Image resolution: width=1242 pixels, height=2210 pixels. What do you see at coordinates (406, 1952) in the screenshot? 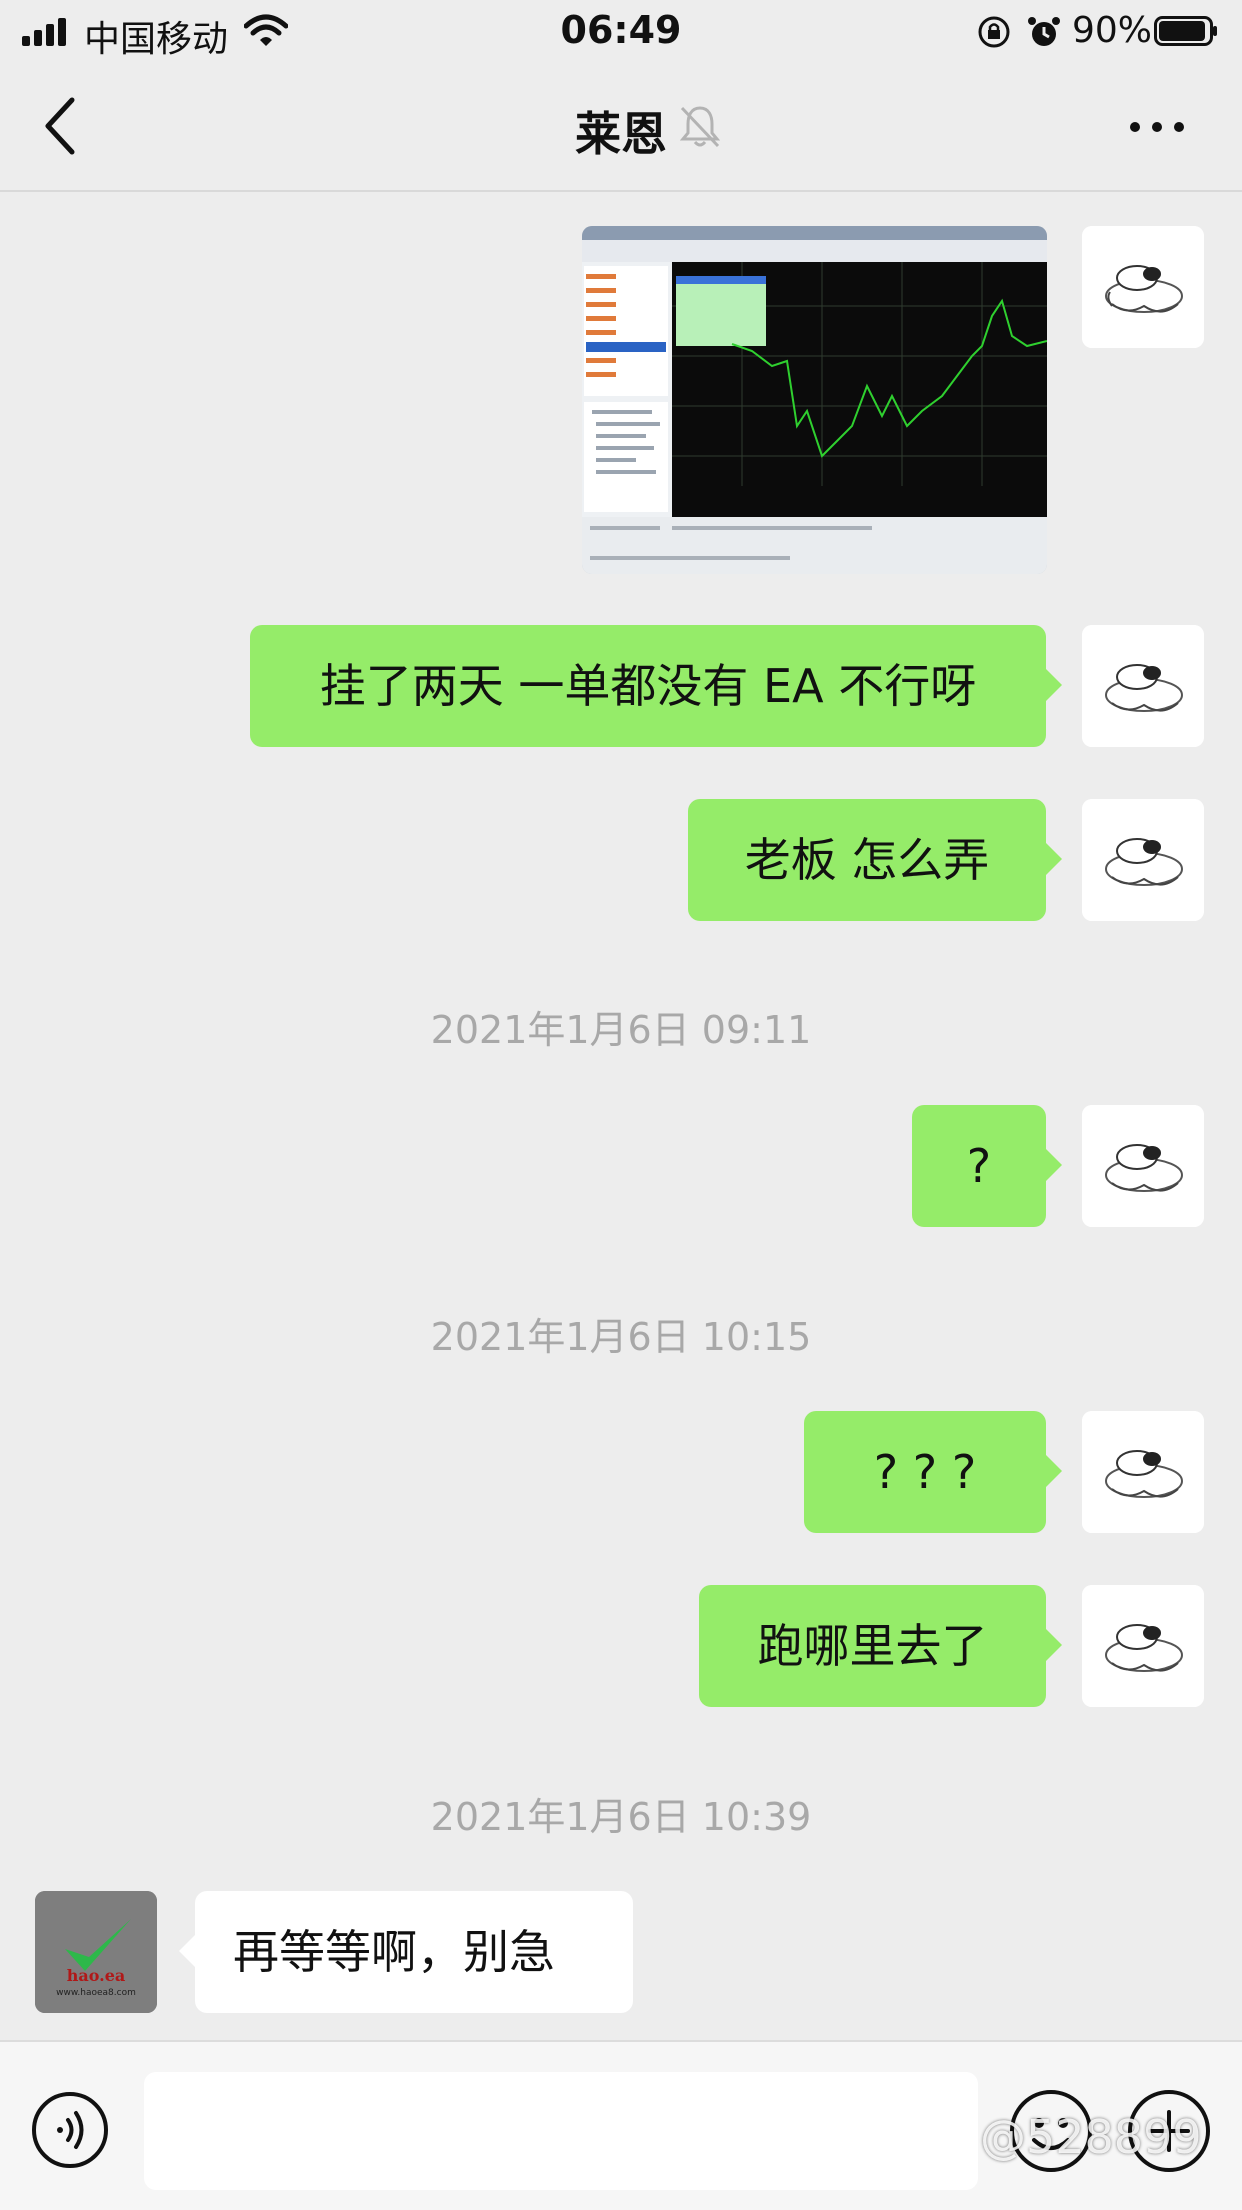
I see `chat-bubble-other: 再等等啊，别急` at bounding box center [406, 1952].